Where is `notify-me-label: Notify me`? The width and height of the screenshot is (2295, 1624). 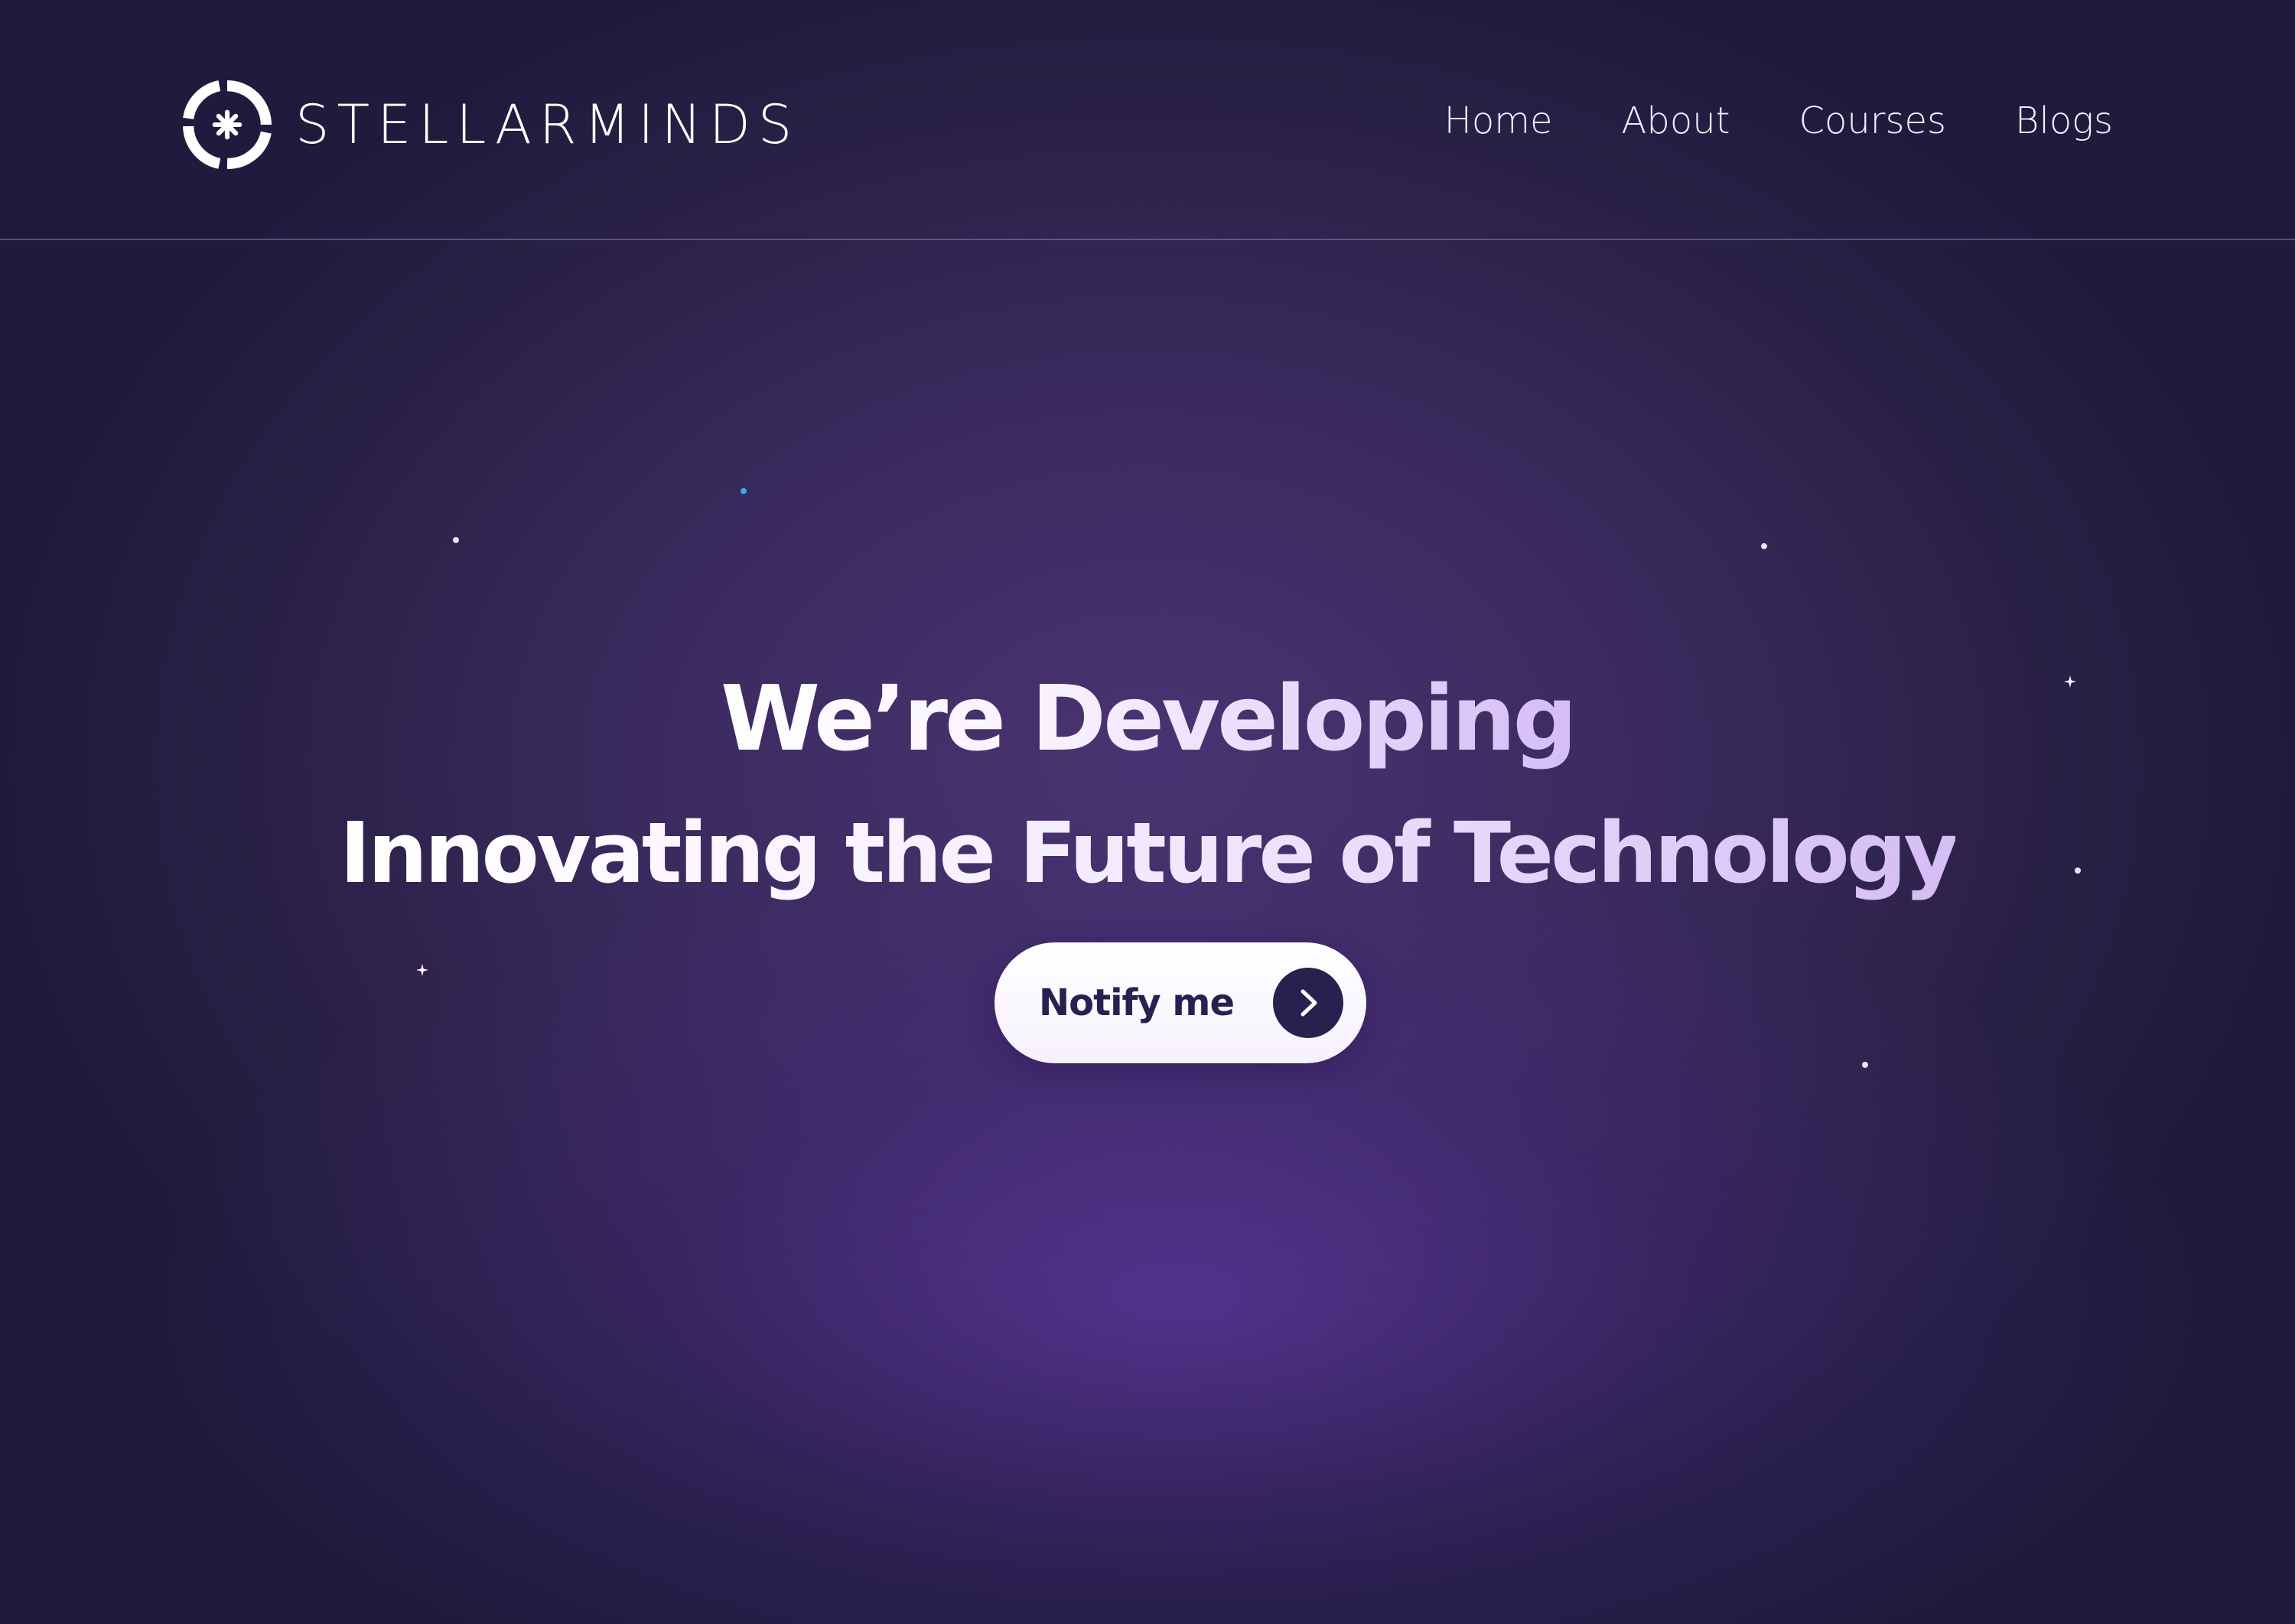
notify-me-label: Notify me is located at coordinates (1137, 1002).